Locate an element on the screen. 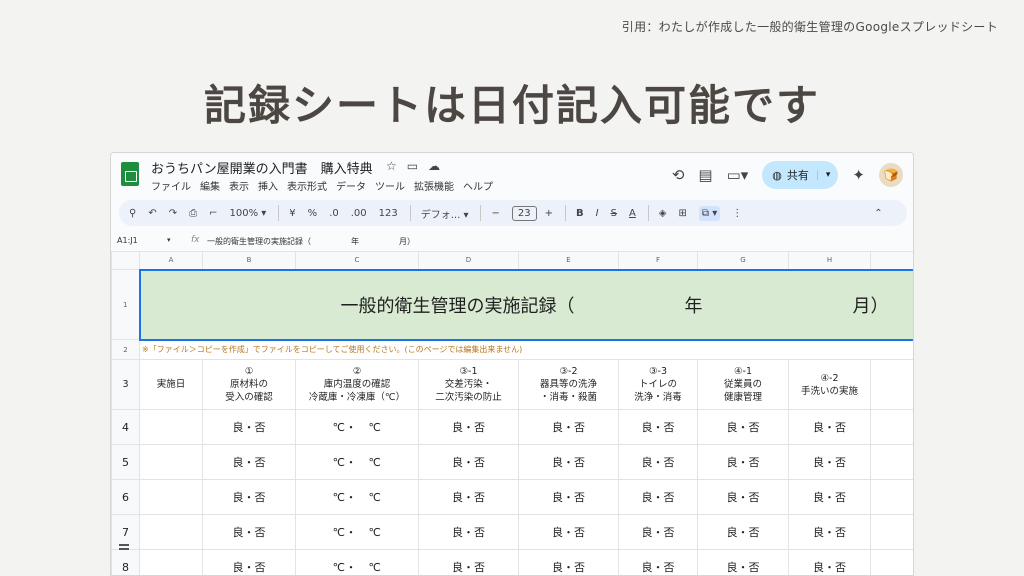 The image size is (1024, 576). undo-icon: ↶ is located at coordinates (152, 213).